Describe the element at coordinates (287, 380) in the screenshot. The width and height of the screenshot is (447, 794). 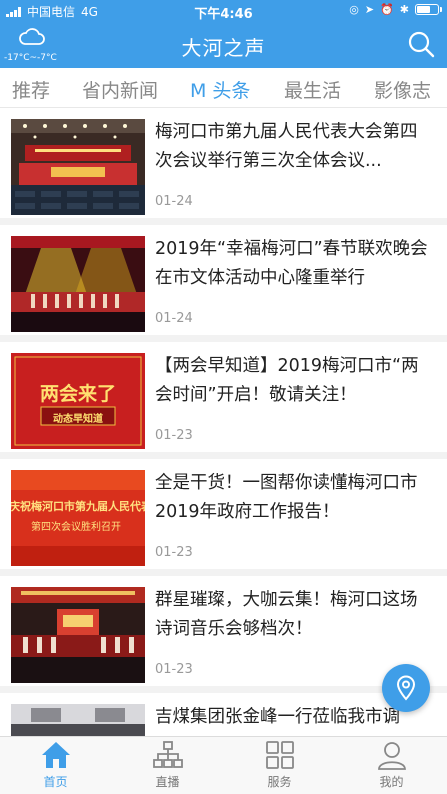
I see `news-title: 【两会早知道】2019梅河口市“两会时间”开启！敬请关注！` at that location.